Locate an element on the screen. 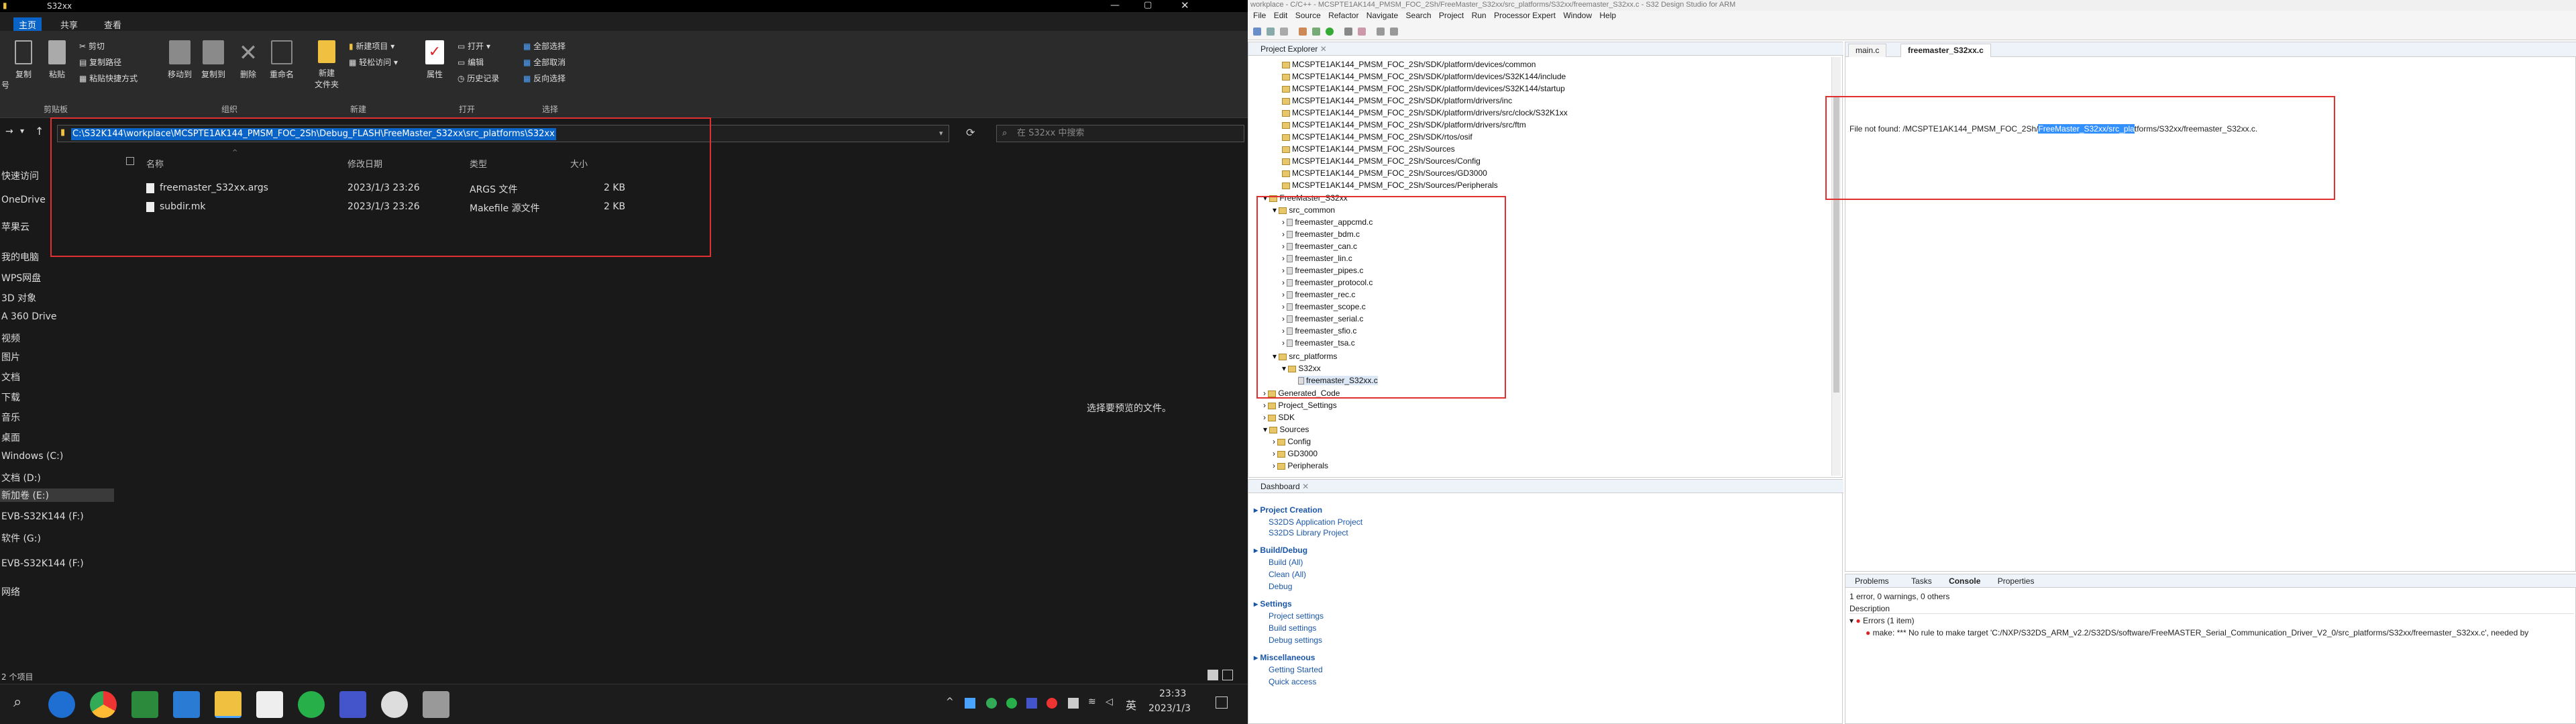 This screenshot has height=724, width=2576. link-project-settings: Project settings is located at coordinates (1296, 616).